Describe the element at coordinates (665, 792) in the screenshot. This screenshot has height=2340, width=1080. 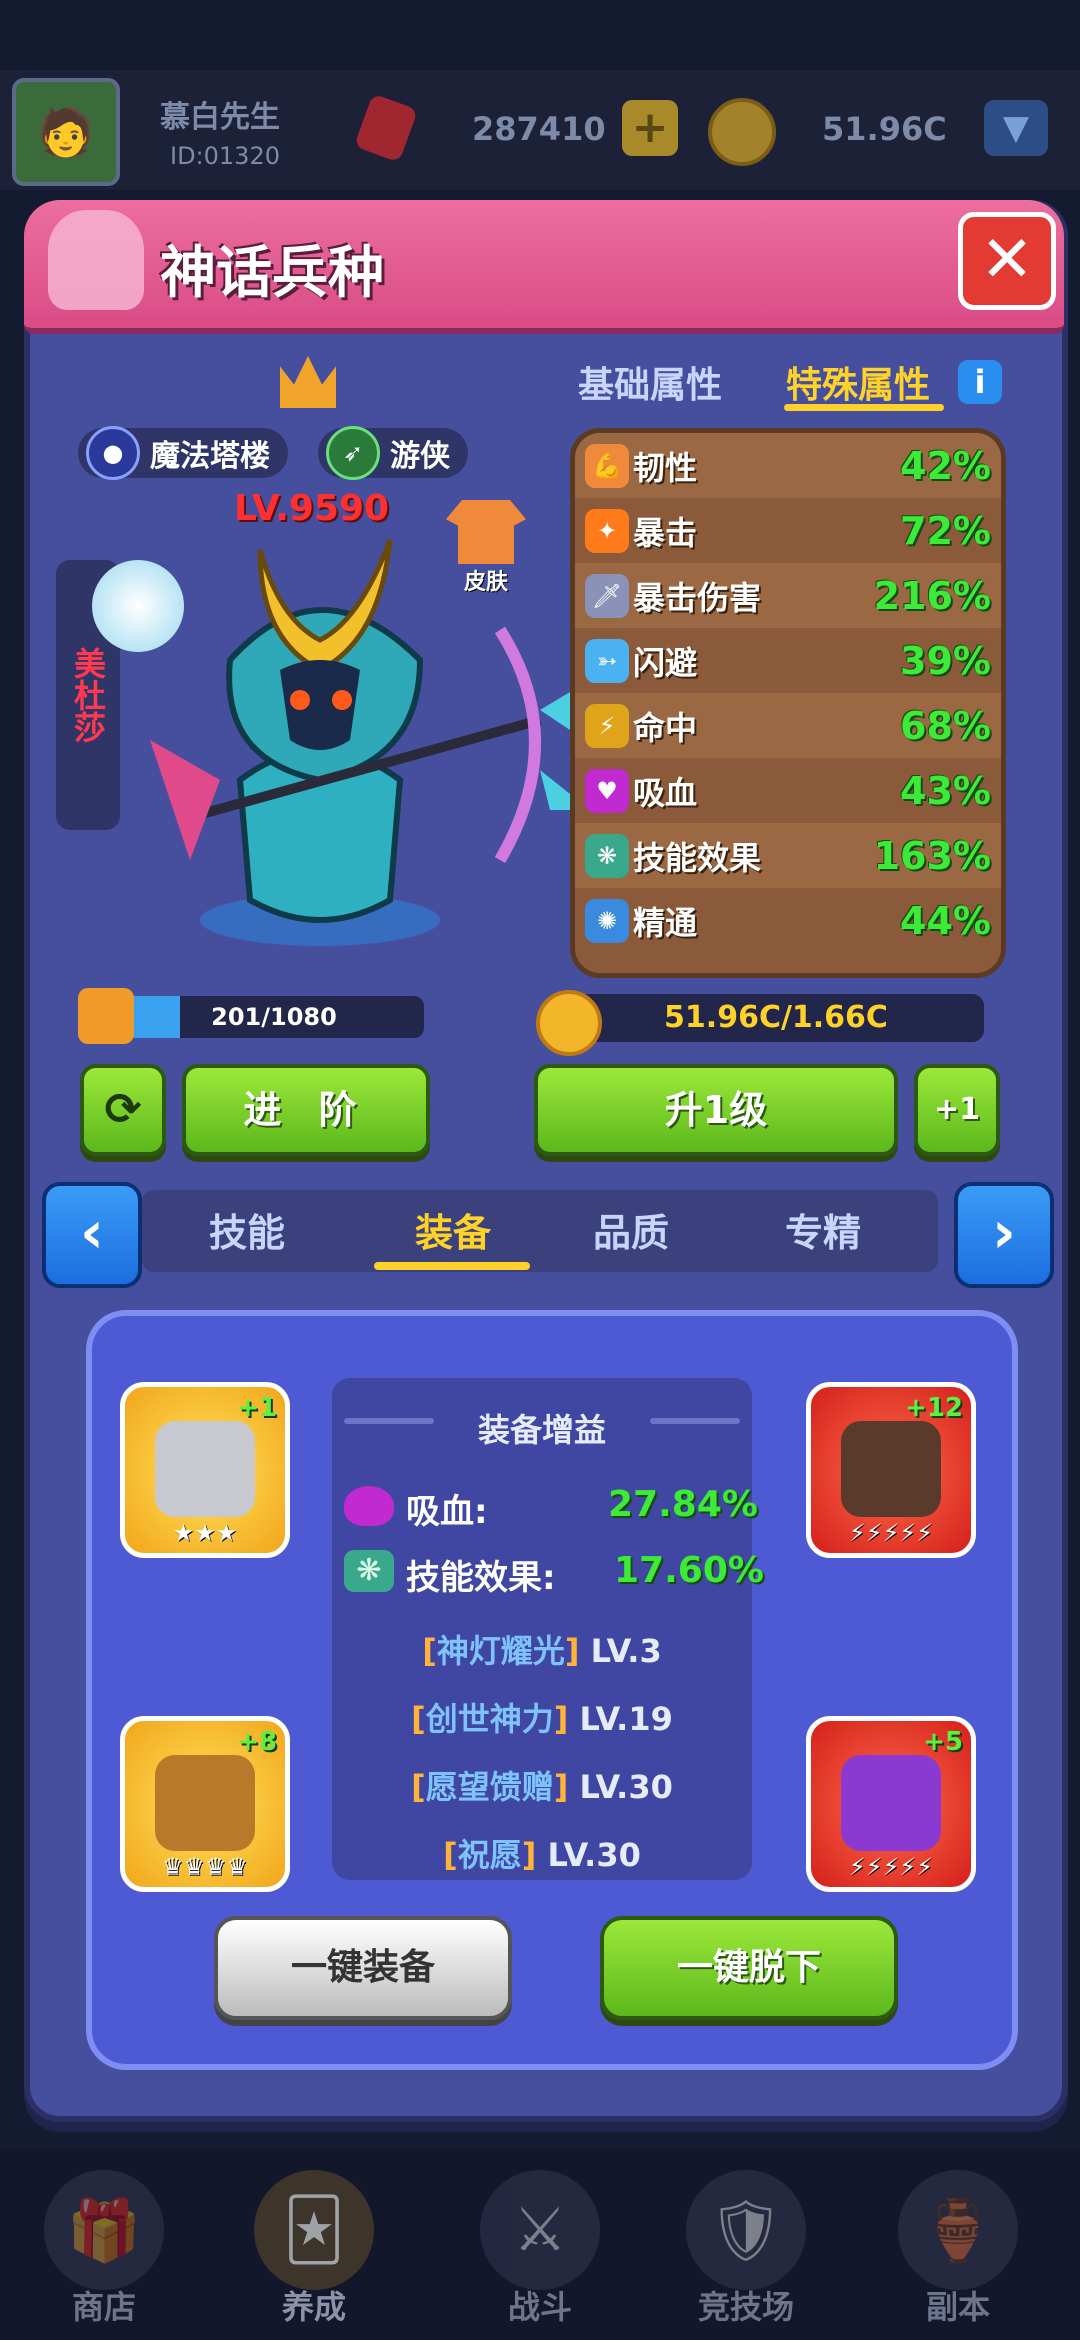
I see `attribute-name: 吸血` at that location.